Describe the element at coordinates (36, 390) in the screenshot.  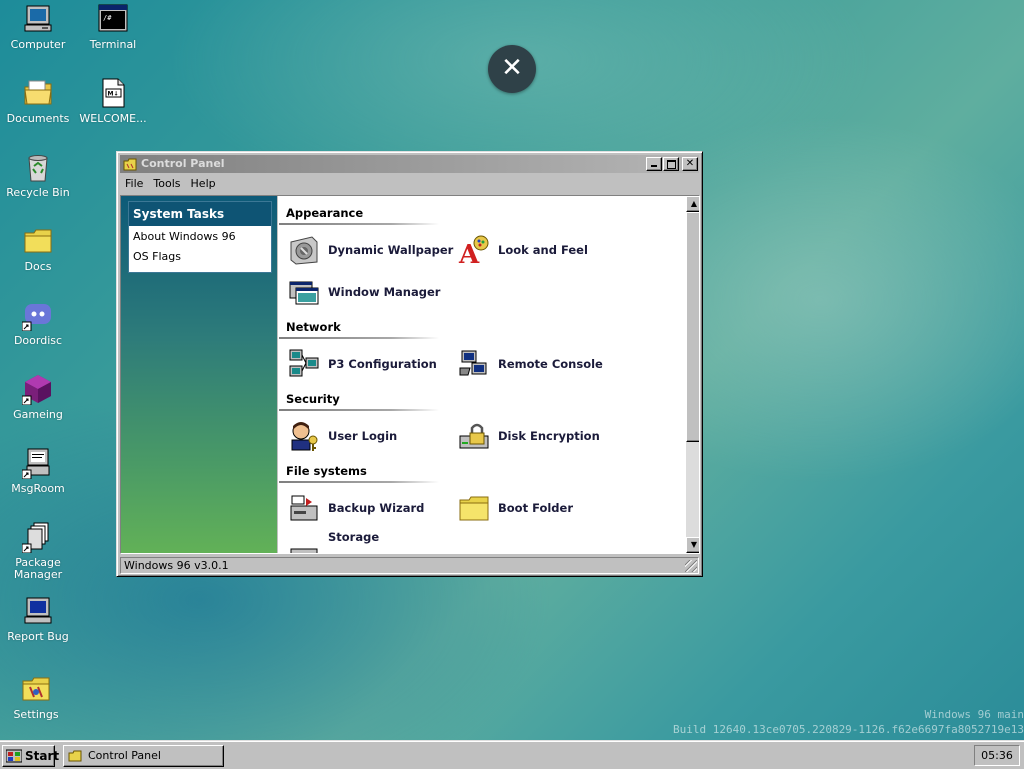
I see `game-cube-icon` at that location.